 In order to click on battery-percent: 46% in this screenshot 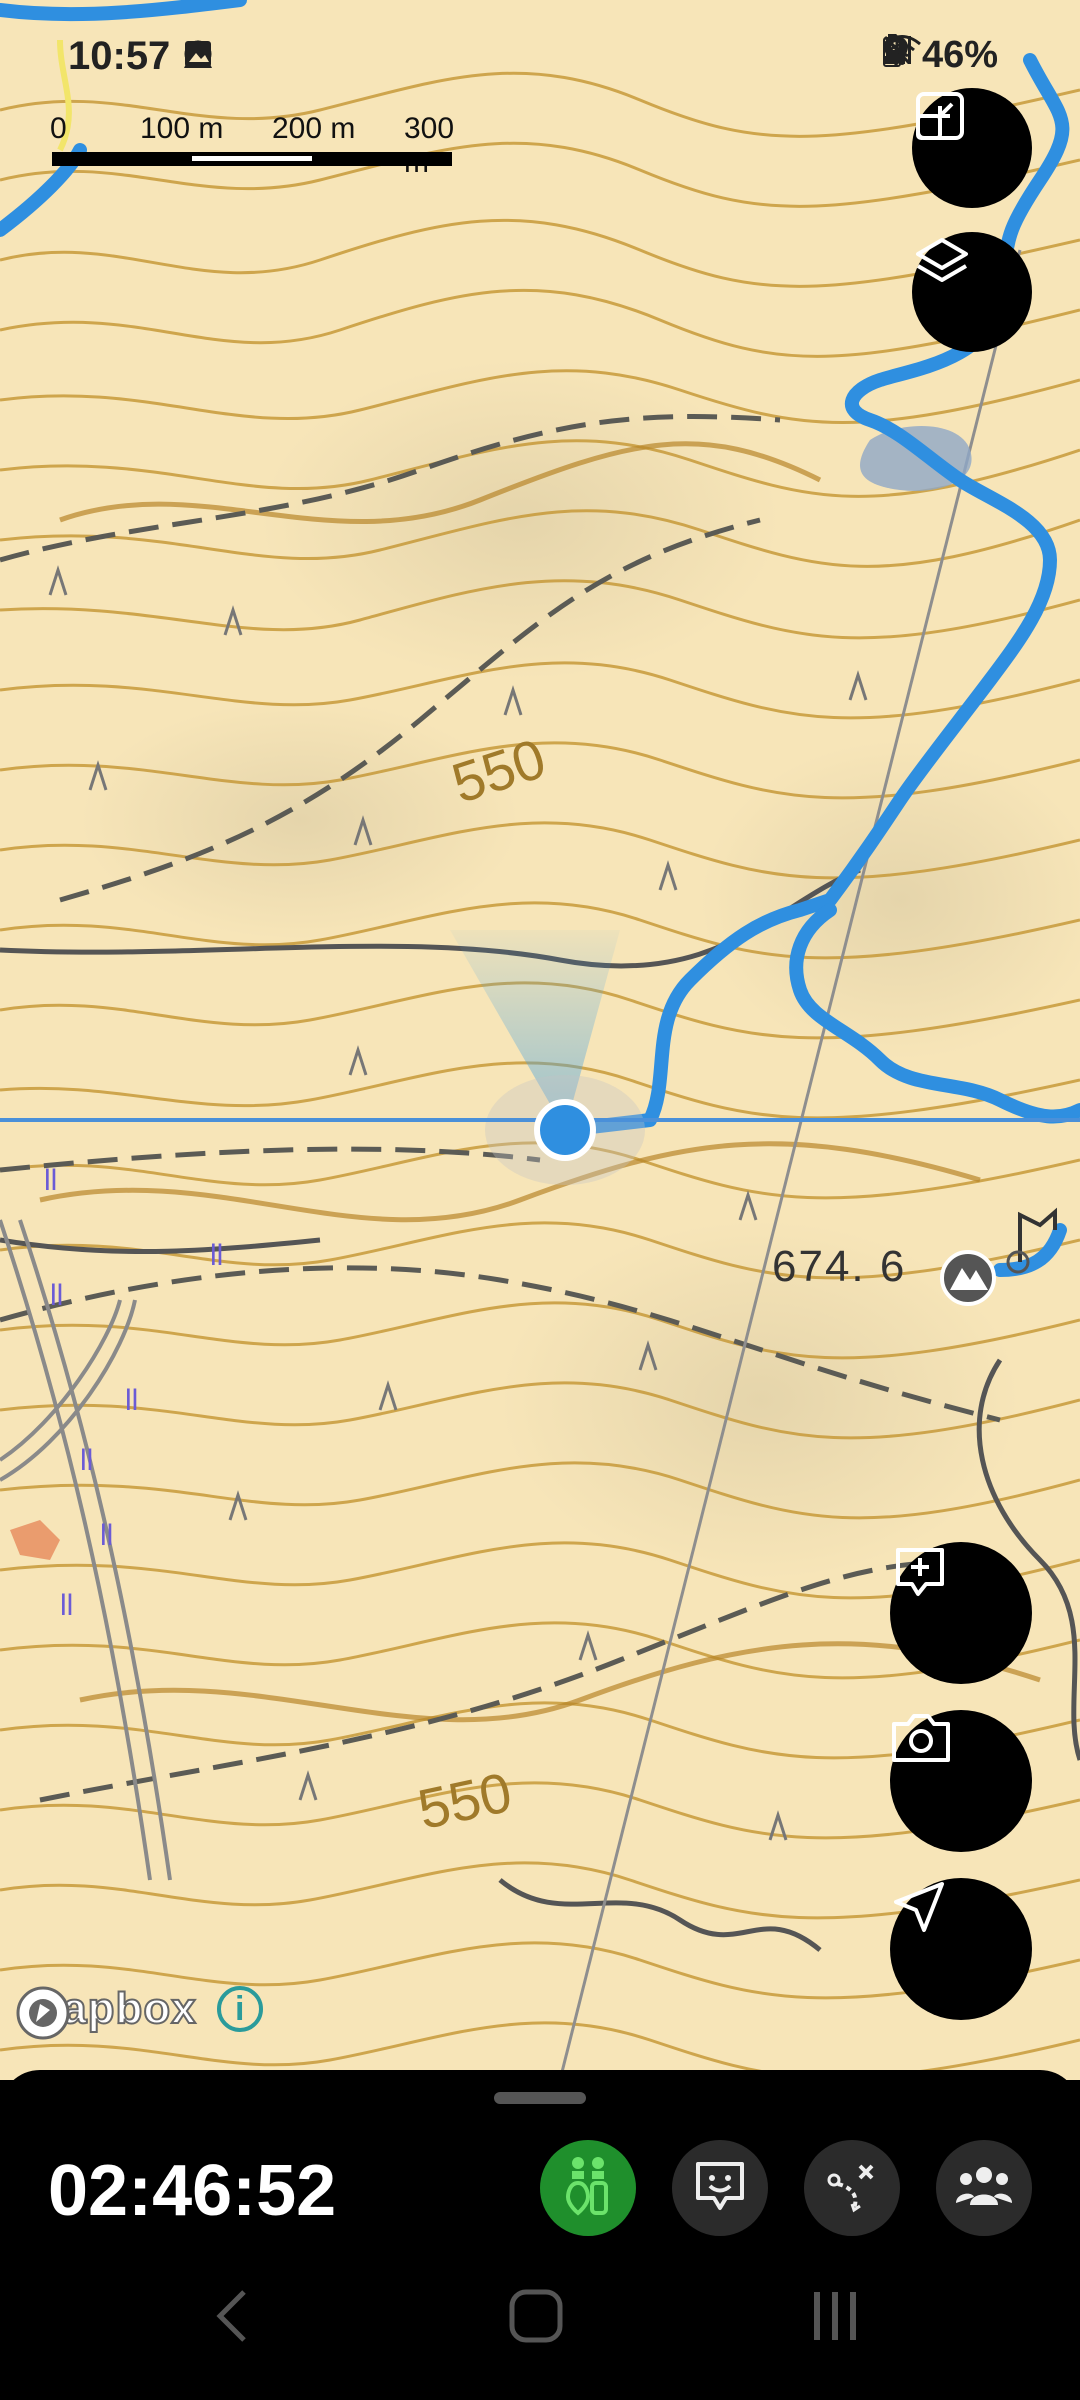, I will do `click(959, 55)`.